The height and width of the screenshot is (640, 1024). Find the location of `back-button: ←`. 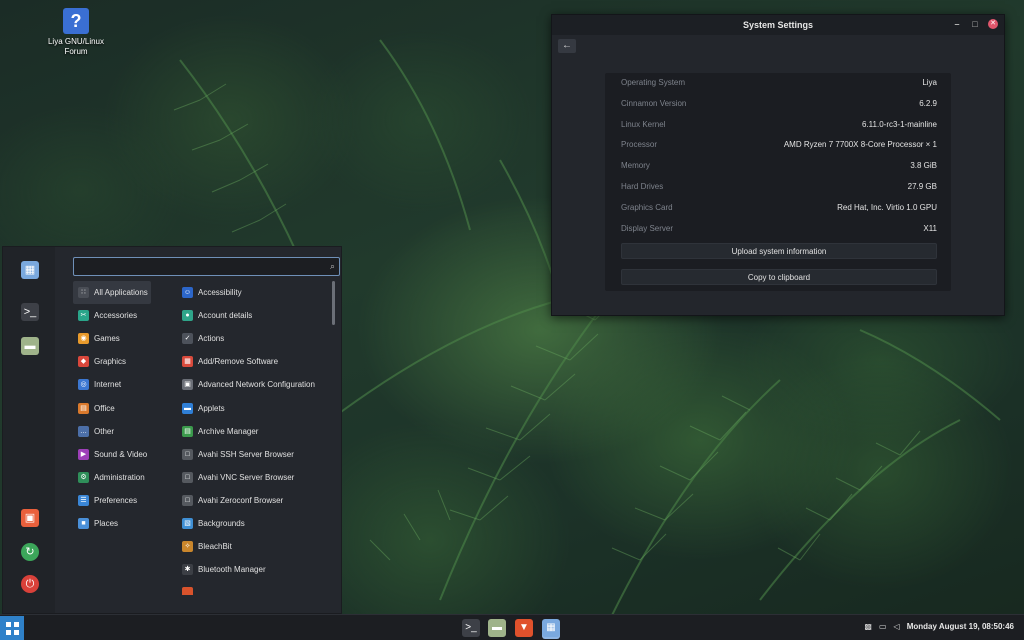

back-button: ← is located at coordinates (567, 46).